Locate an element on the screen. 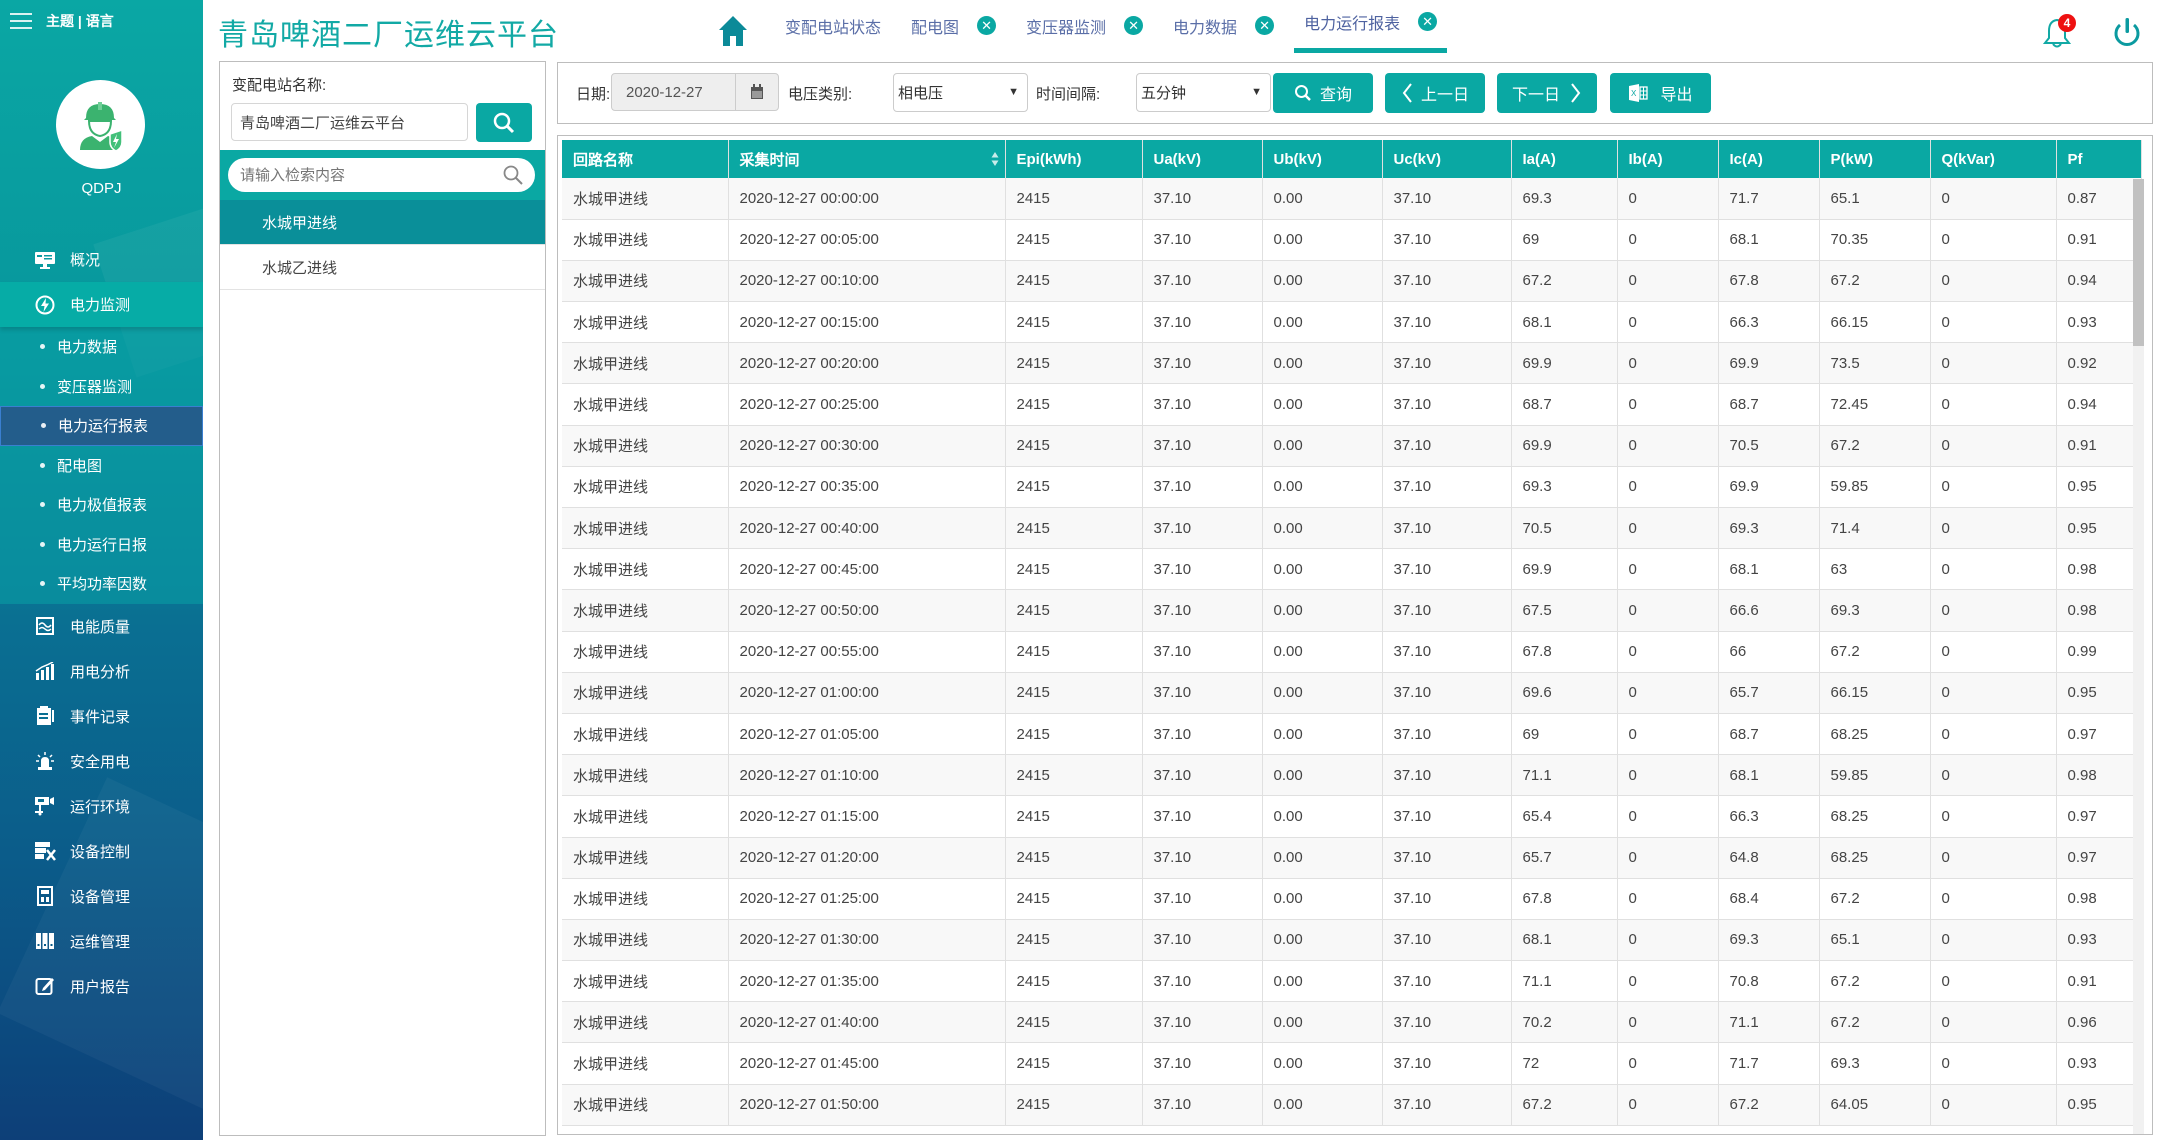 Image resolution: width=2160 pixels, height=1140 pixels. sidebar-subitem-label: 电力数据 is located at coordinates (87, 348).